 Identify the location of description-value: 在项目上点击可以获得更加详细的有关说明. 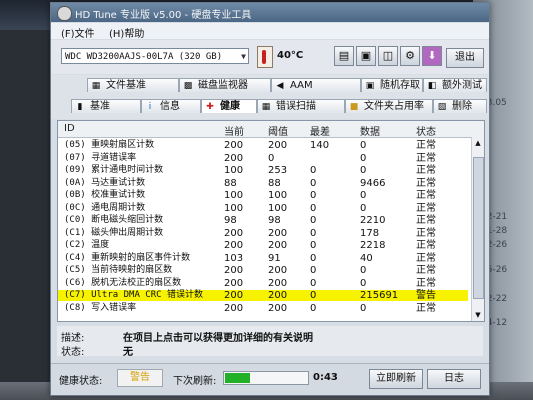
(218, 338).